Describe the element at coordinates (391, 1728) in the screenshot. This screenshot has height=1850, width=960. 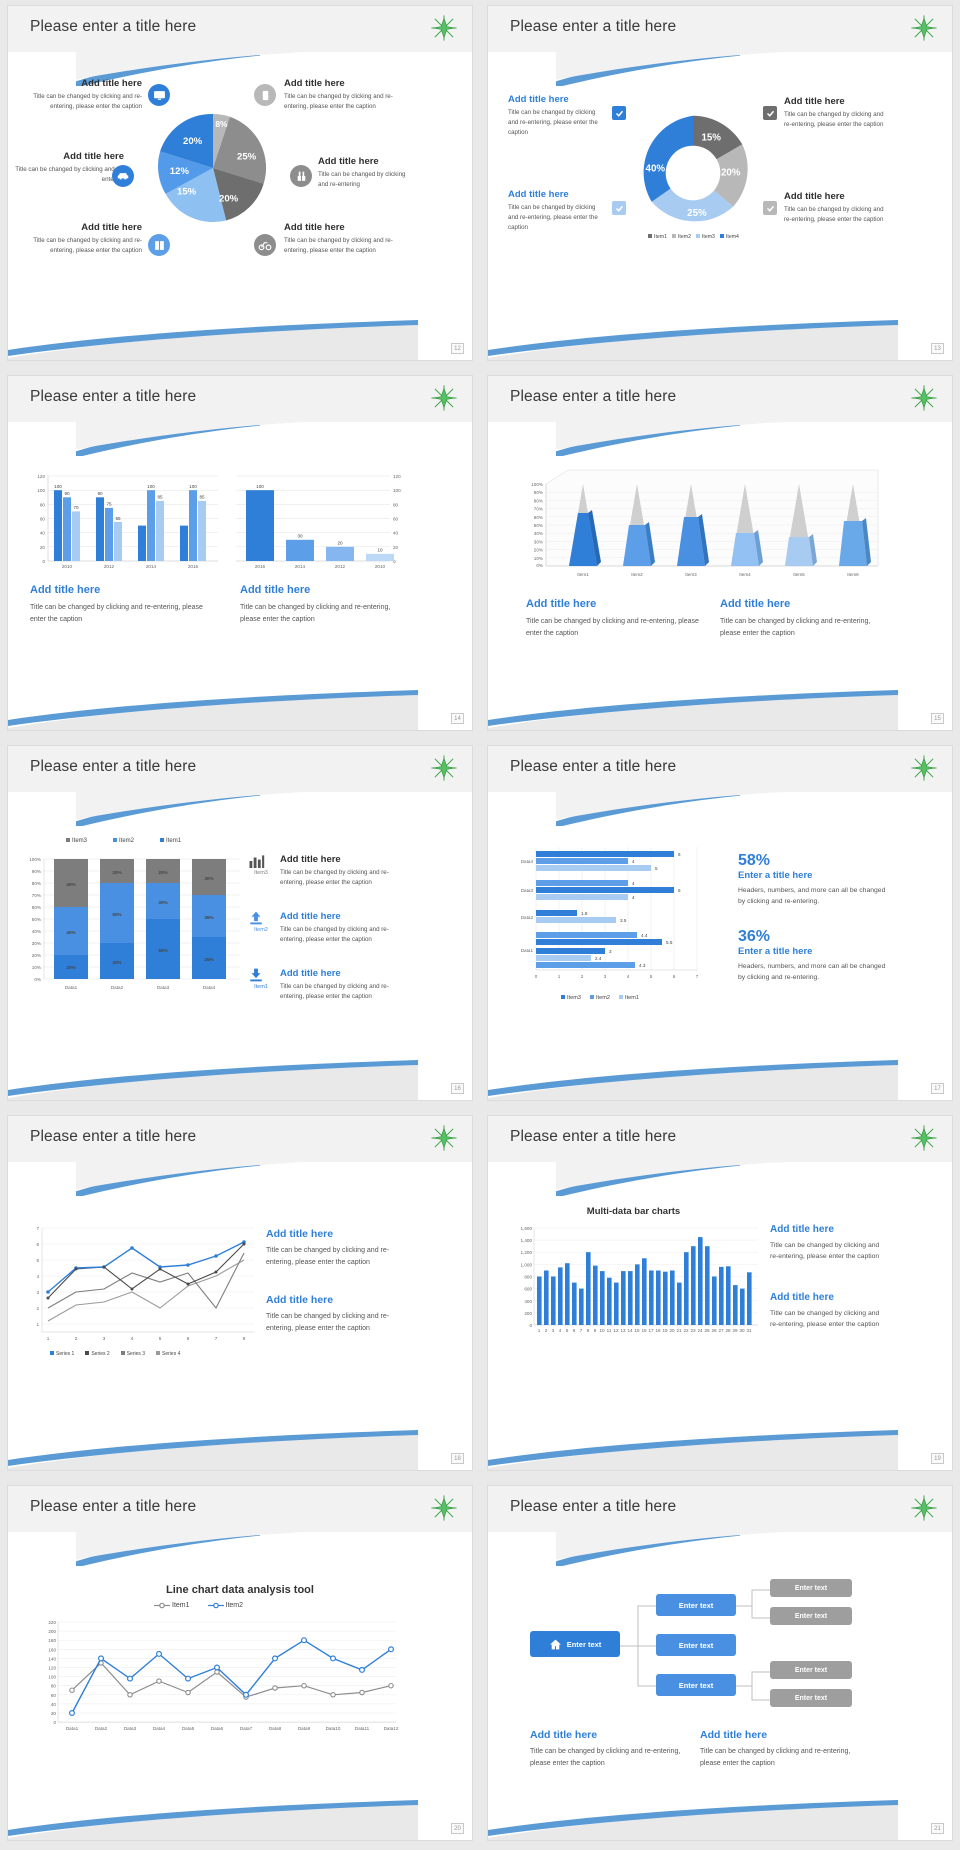
I see `svg-text: Data12` at that location.